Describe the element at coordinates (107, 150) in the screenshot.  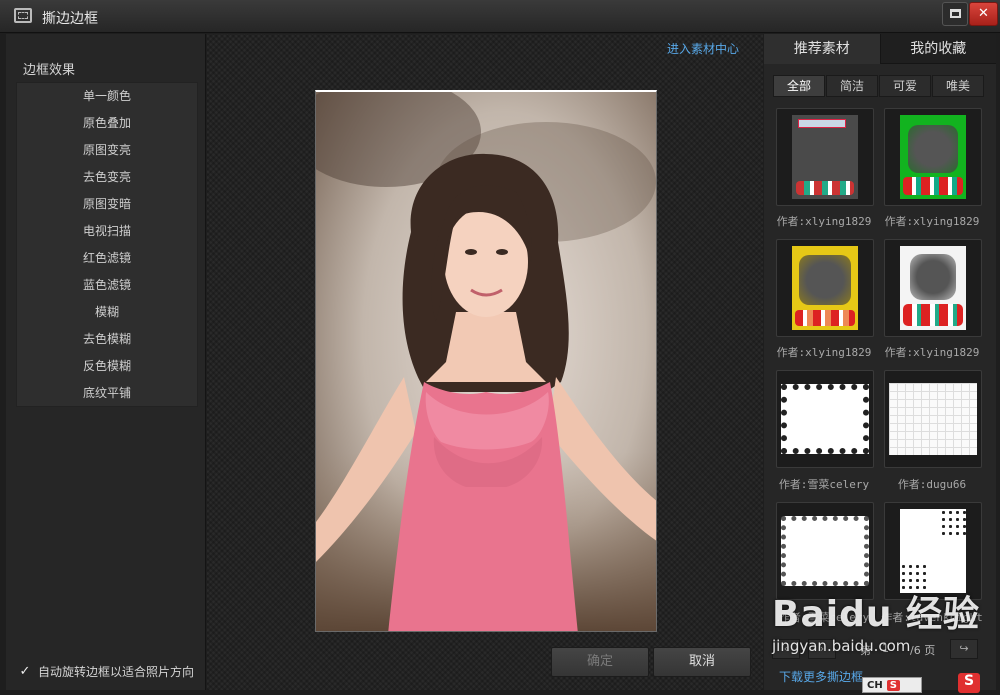
I see `effect-item: 原图变亮` at that location.